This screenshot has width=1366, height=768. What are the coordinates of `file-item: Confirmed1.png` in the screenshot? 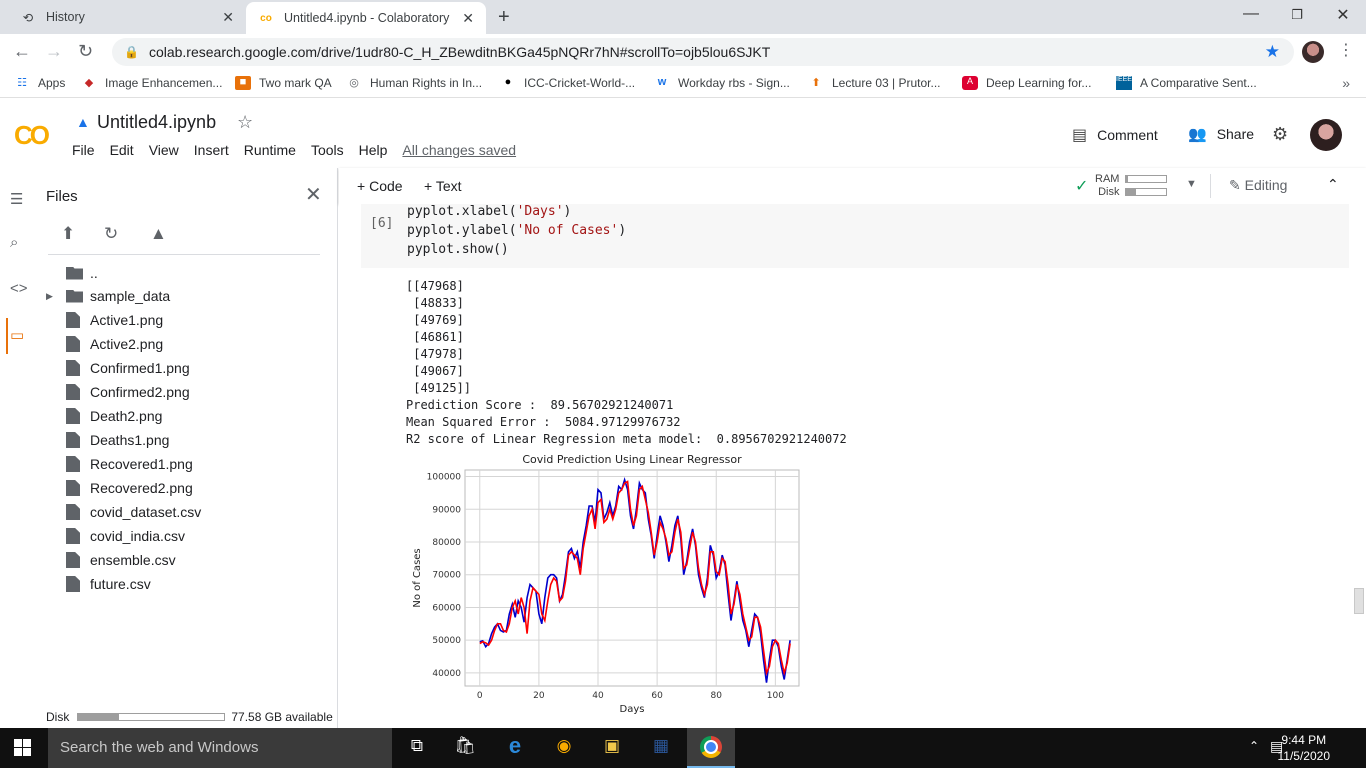 It's located at (128, 368).